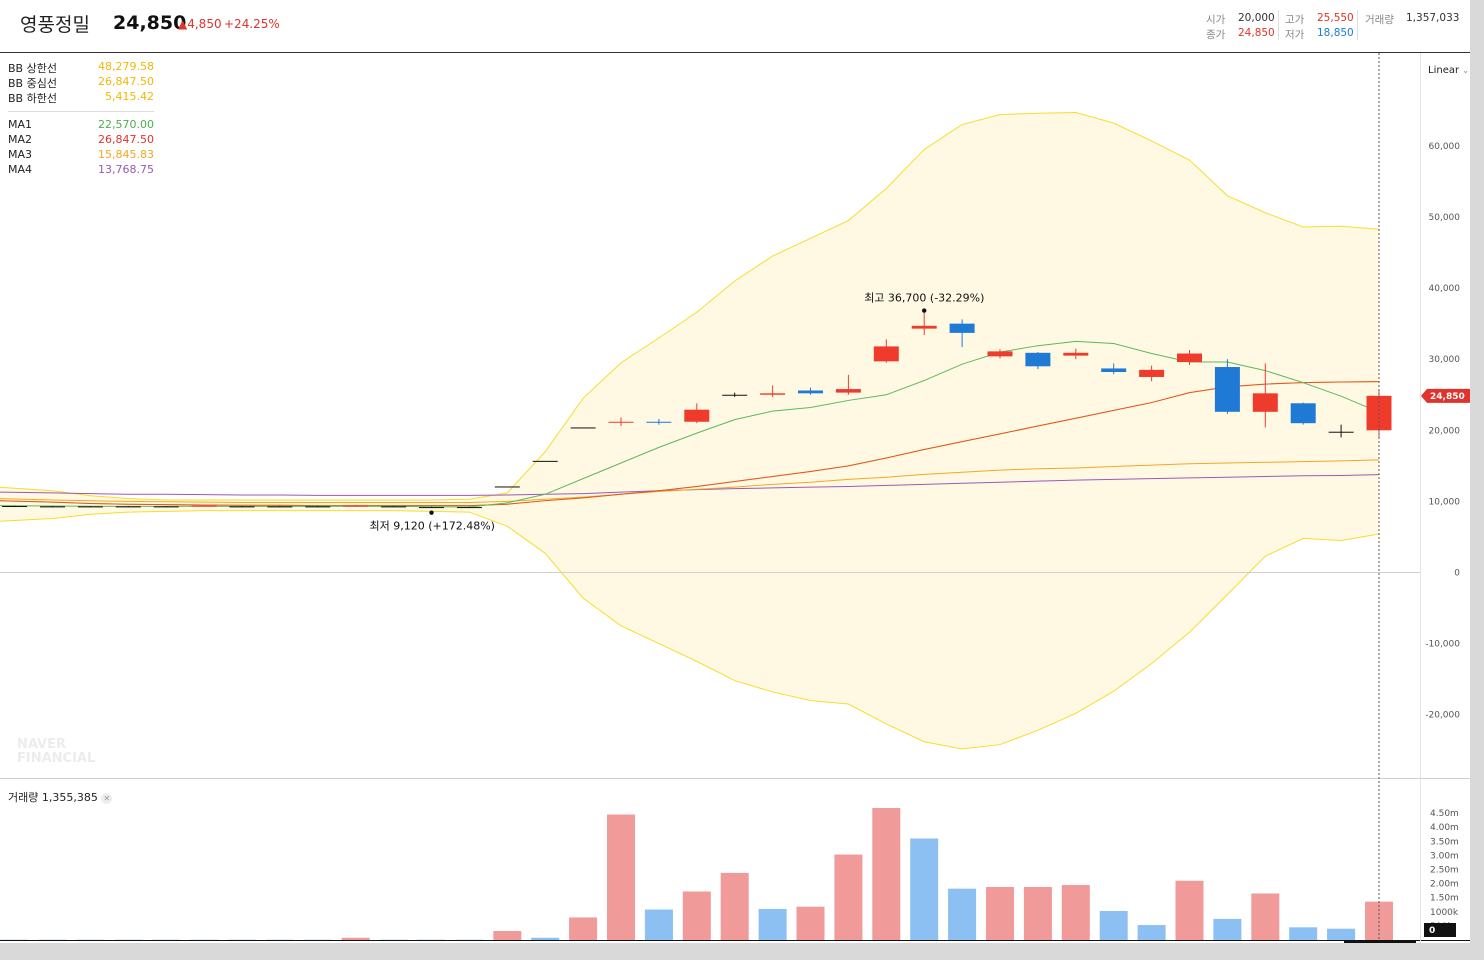  Describe the element at coordinates (1448, 70) in the screenshot. I see `scale-mode-select: Linear ⌄` at that location.